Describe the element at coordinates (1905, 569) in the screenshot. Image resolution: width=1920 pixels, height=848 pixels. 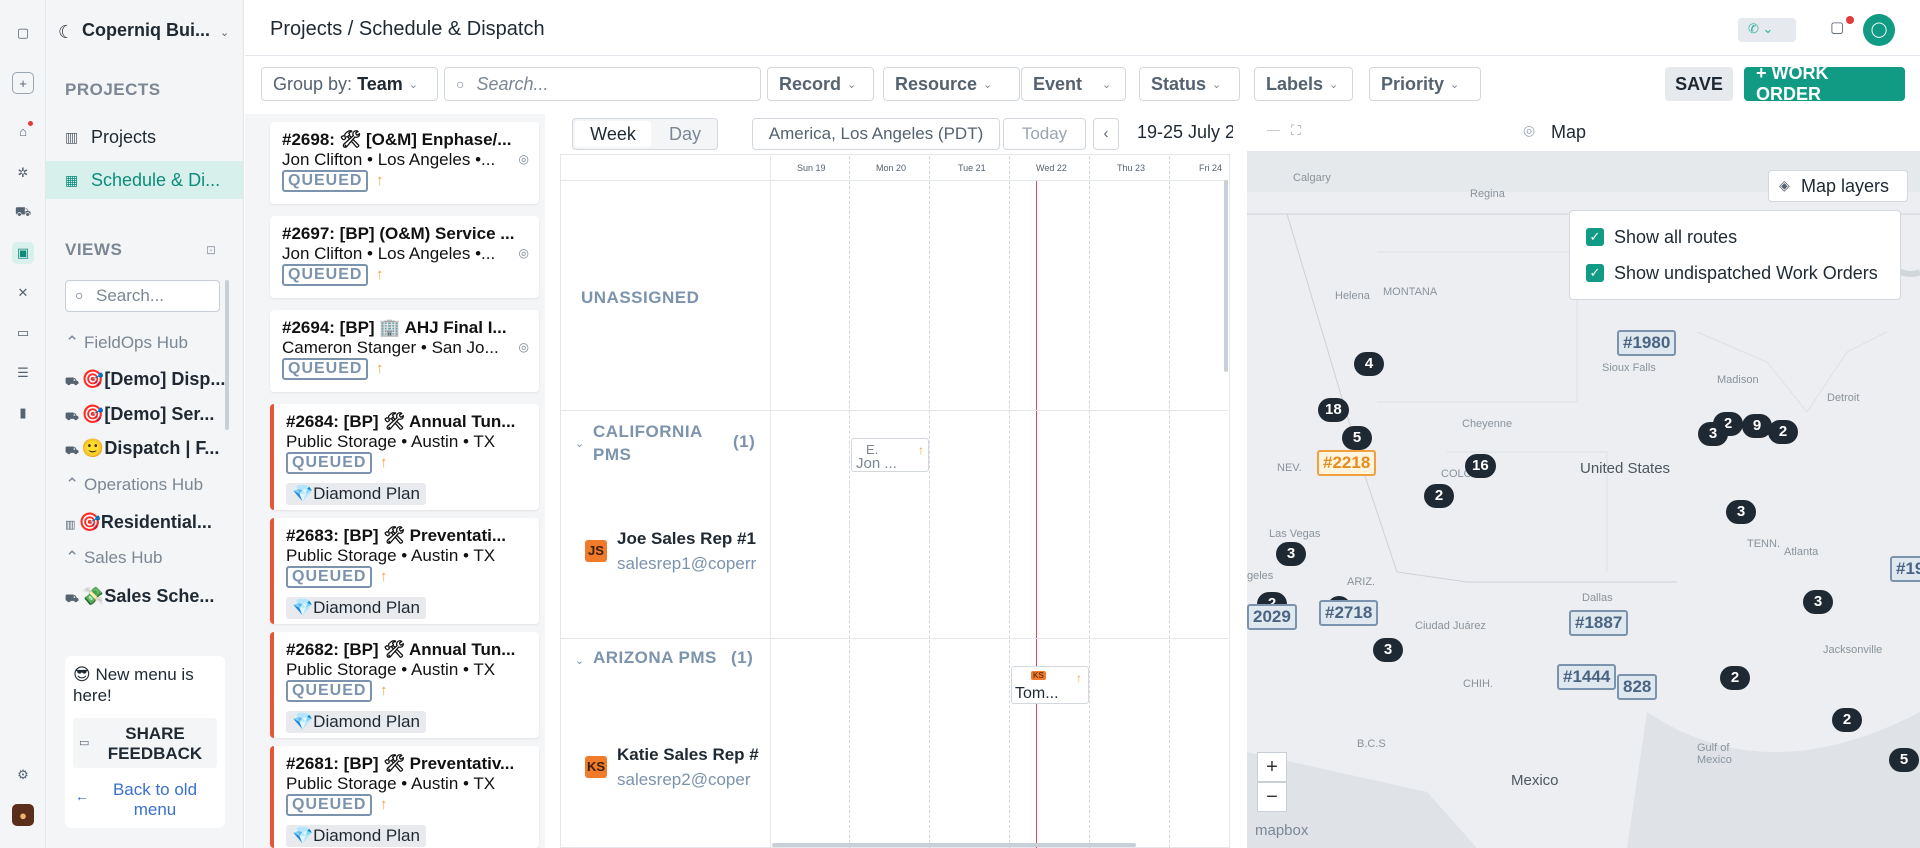
I see `work-order-marker: #19` at that location.